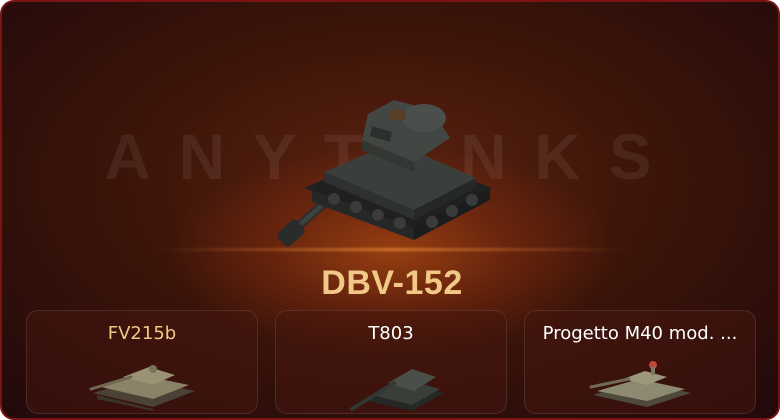 The height and width of the screenshot is (420, 780). Describe the element at coordinates (391, 362) in the screenshot. I see `vehicle-slot-t803: T803` at that location.